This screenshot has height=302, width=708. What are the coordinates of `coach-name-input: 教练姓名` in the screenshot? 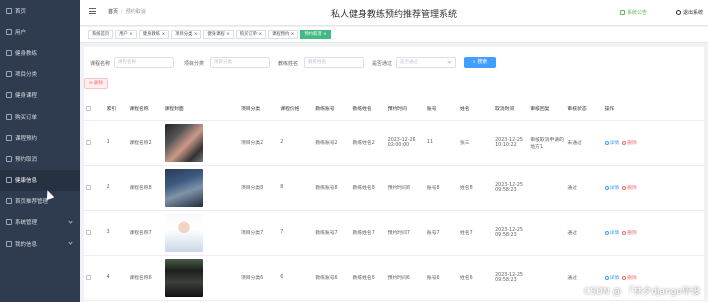 It's located at (334, 62).